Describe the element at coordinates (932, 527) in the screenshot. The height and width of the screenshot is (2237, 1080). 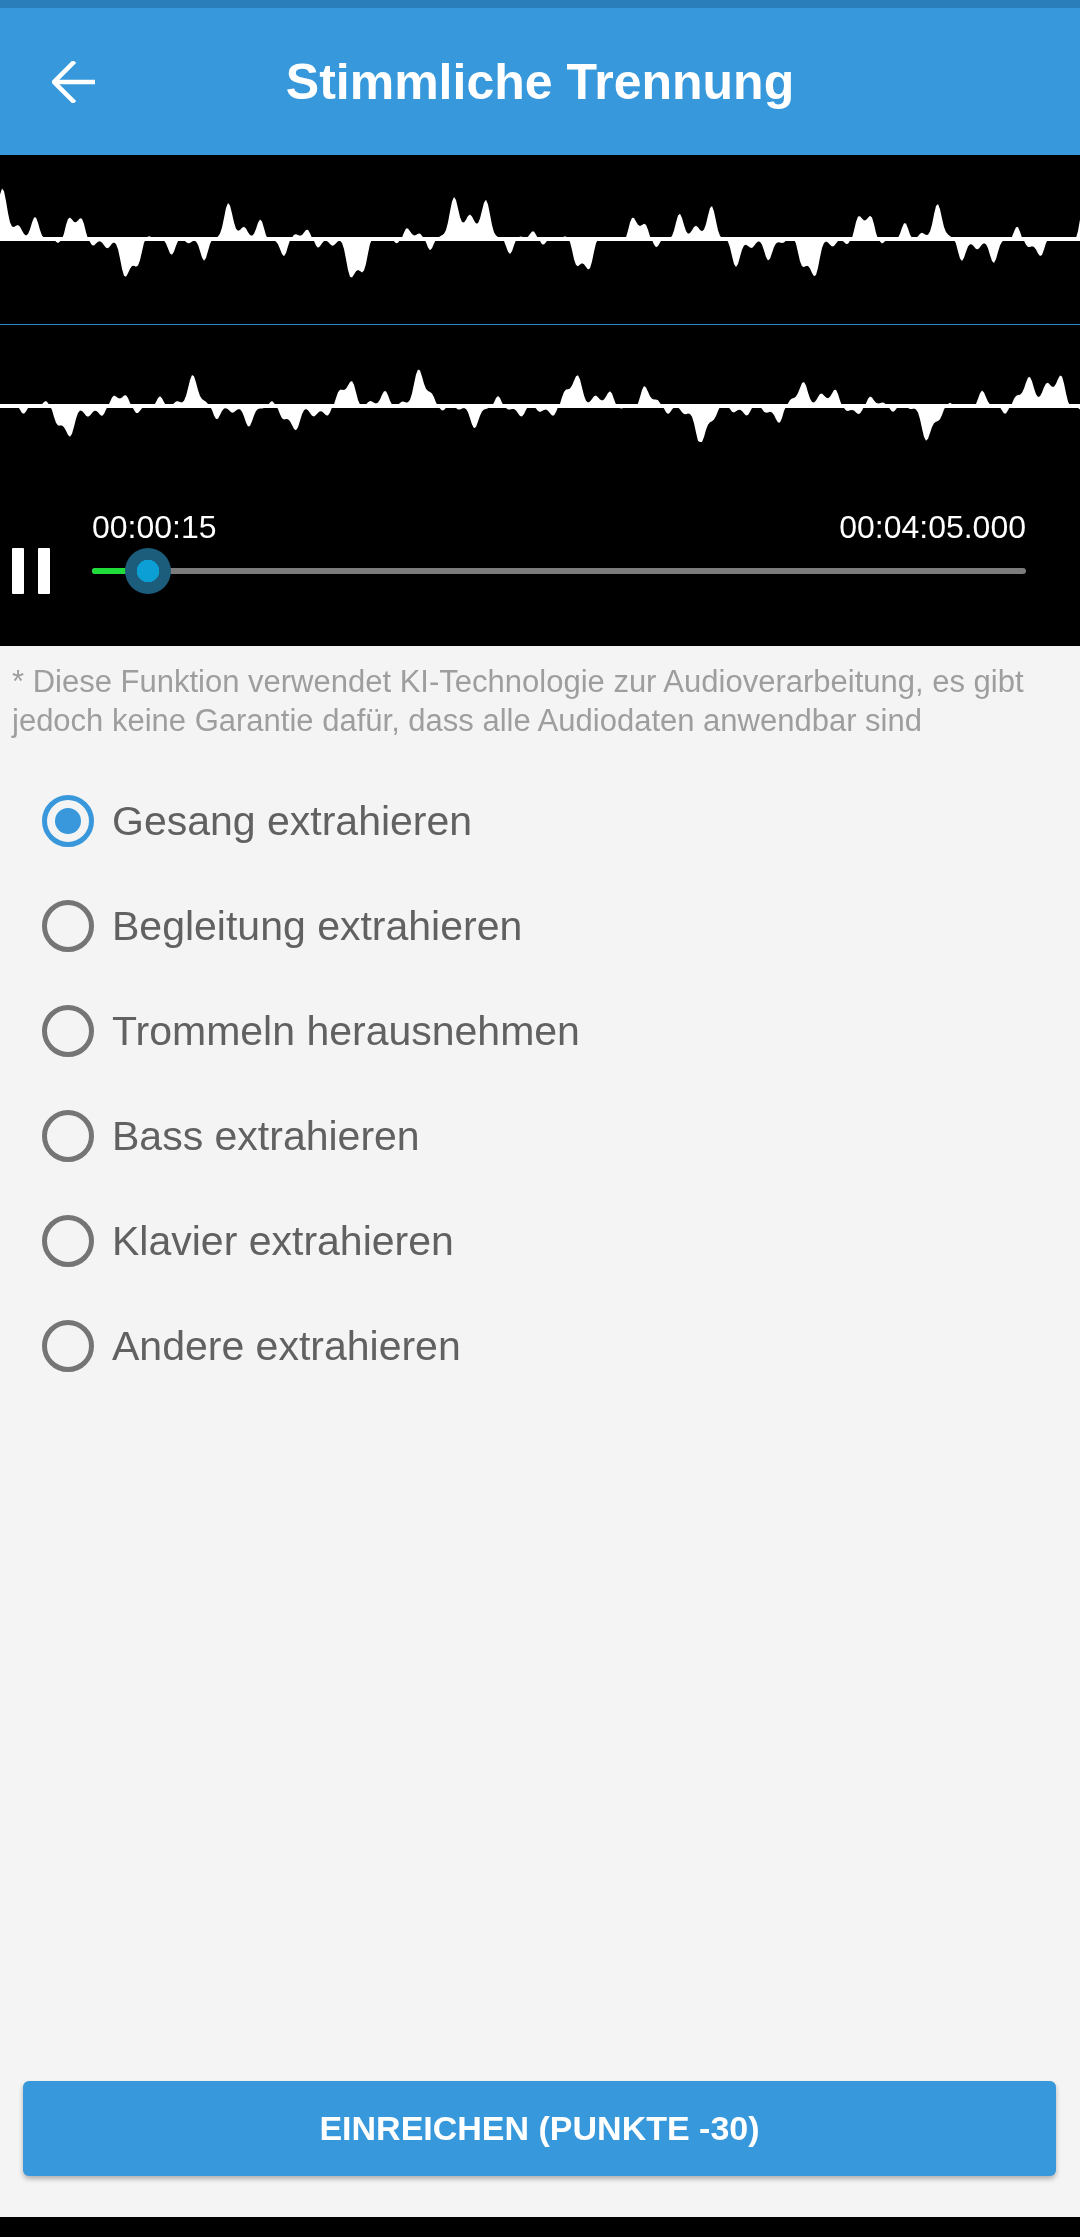
I see `total-duration: 00:04:05.000` at that location.